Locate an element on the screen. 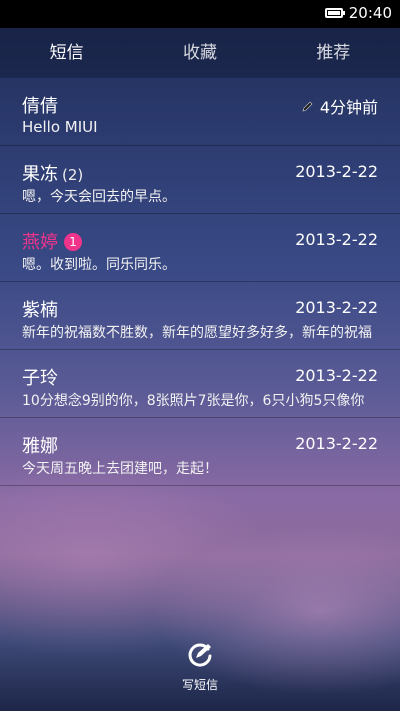 This screenshot has height=711, width=400. tab-favorites: 收藏 is located at coordinates (199, 53).